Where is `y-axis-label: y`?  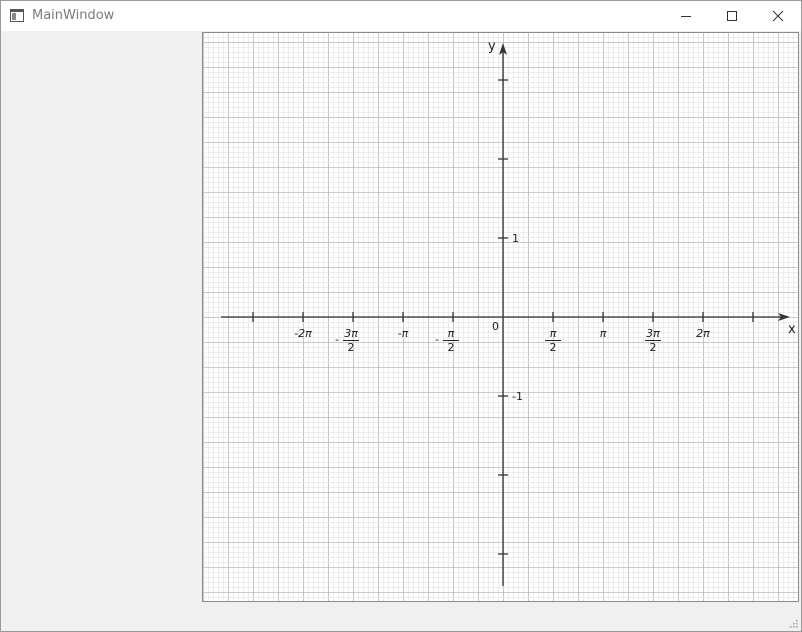
y-axis-label: y is located at coordinates (492, 46).